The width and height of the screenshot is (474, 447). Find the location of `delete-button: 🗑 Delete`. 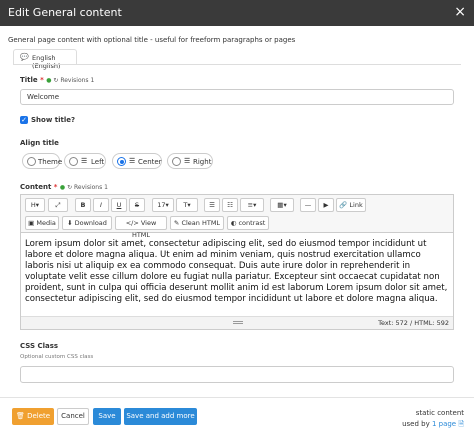

delete-button: 🗑 Delete is located at coordinates (33, 416).